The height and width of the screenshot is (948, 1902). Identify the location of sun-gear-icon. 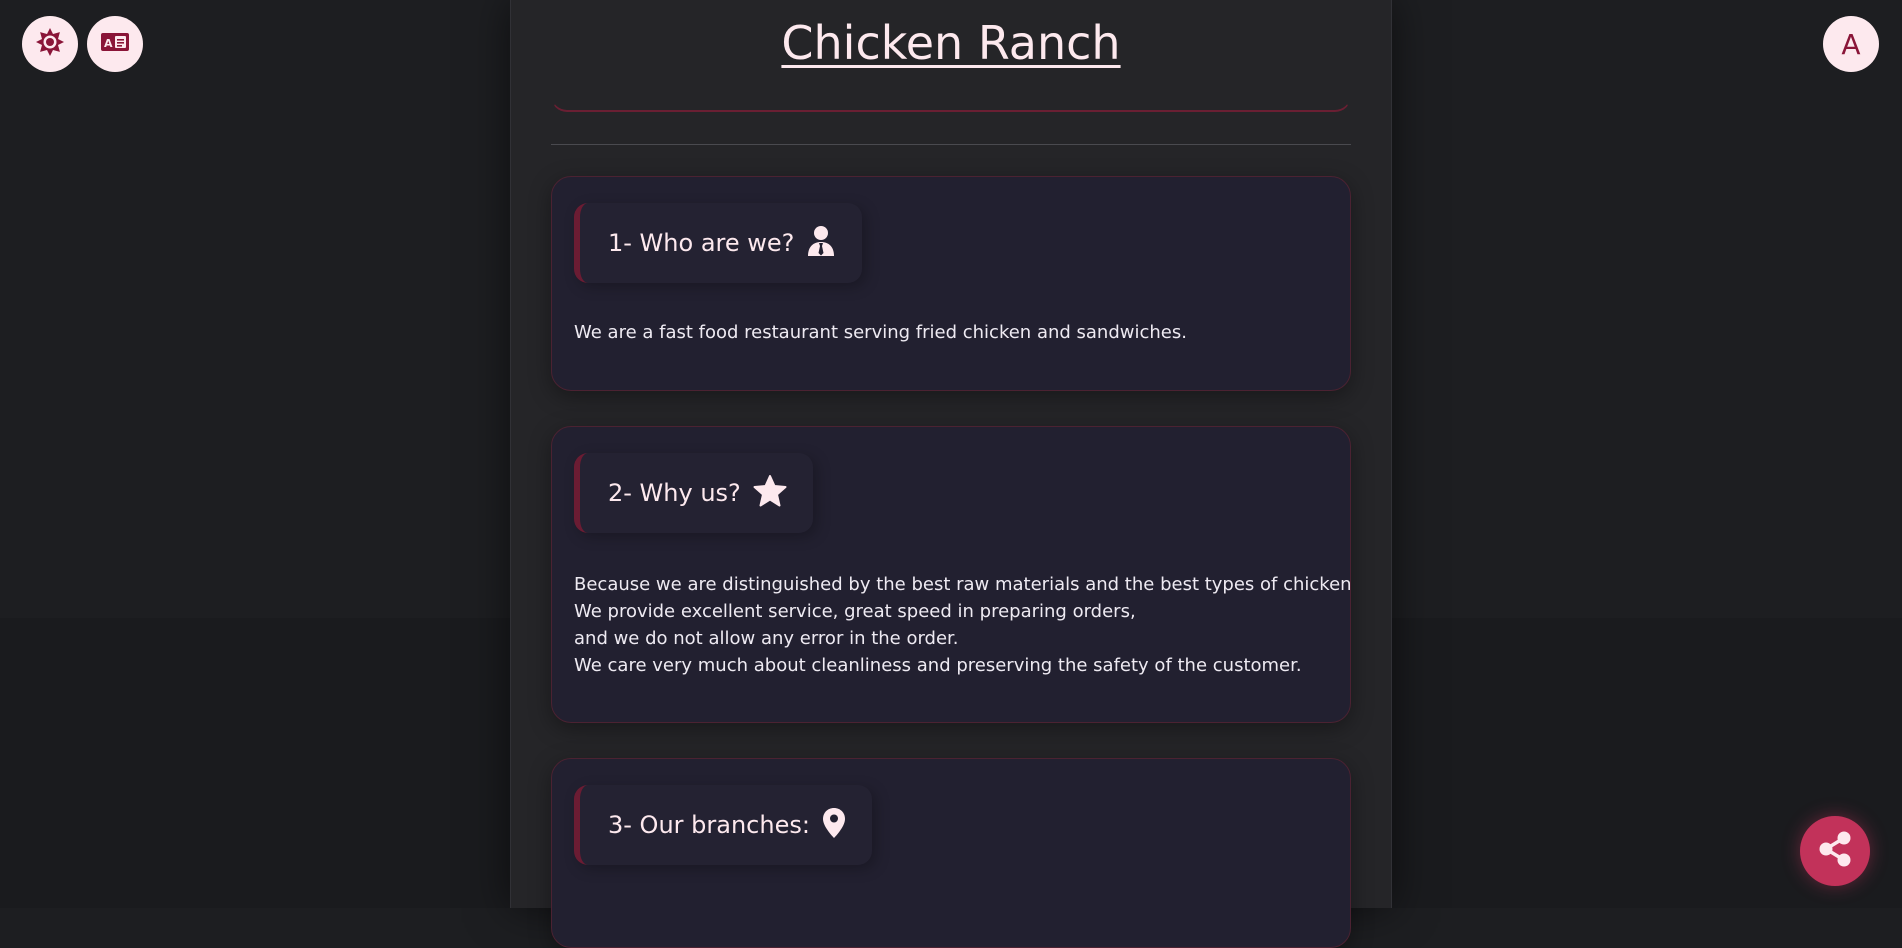
(50, 44).